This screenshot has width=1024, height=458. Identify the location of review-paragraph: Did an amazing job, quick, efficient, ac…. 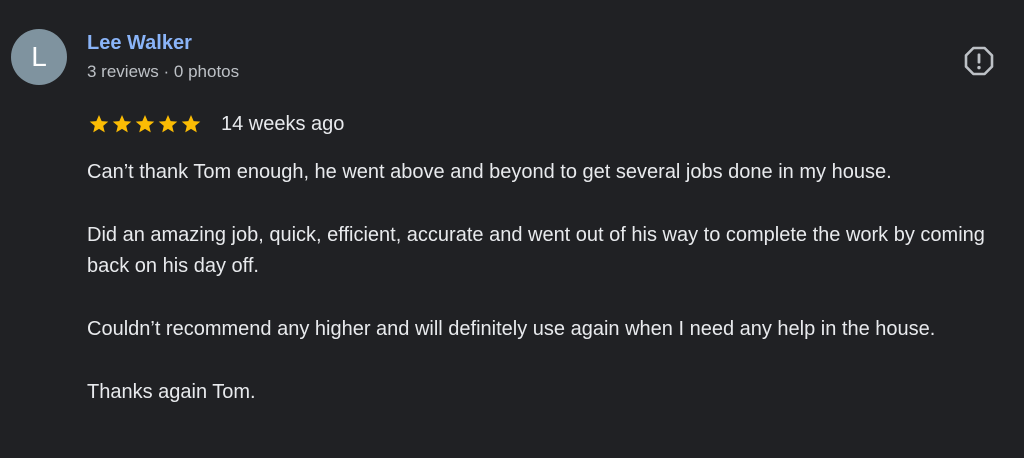
(536, 250).